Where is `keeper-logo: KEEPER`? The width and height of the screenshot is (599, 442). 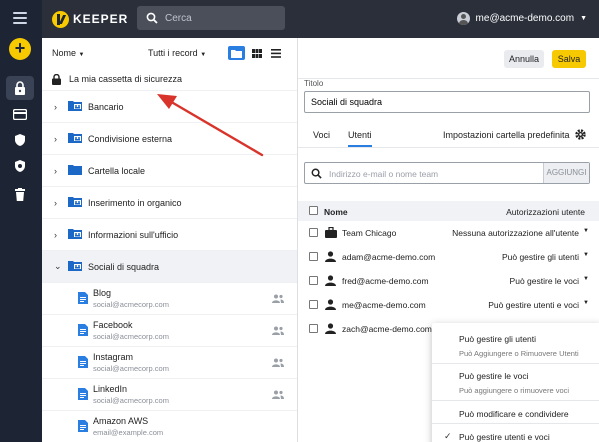
keeper-logo: KEEPER is located at coordinates (90, 19).